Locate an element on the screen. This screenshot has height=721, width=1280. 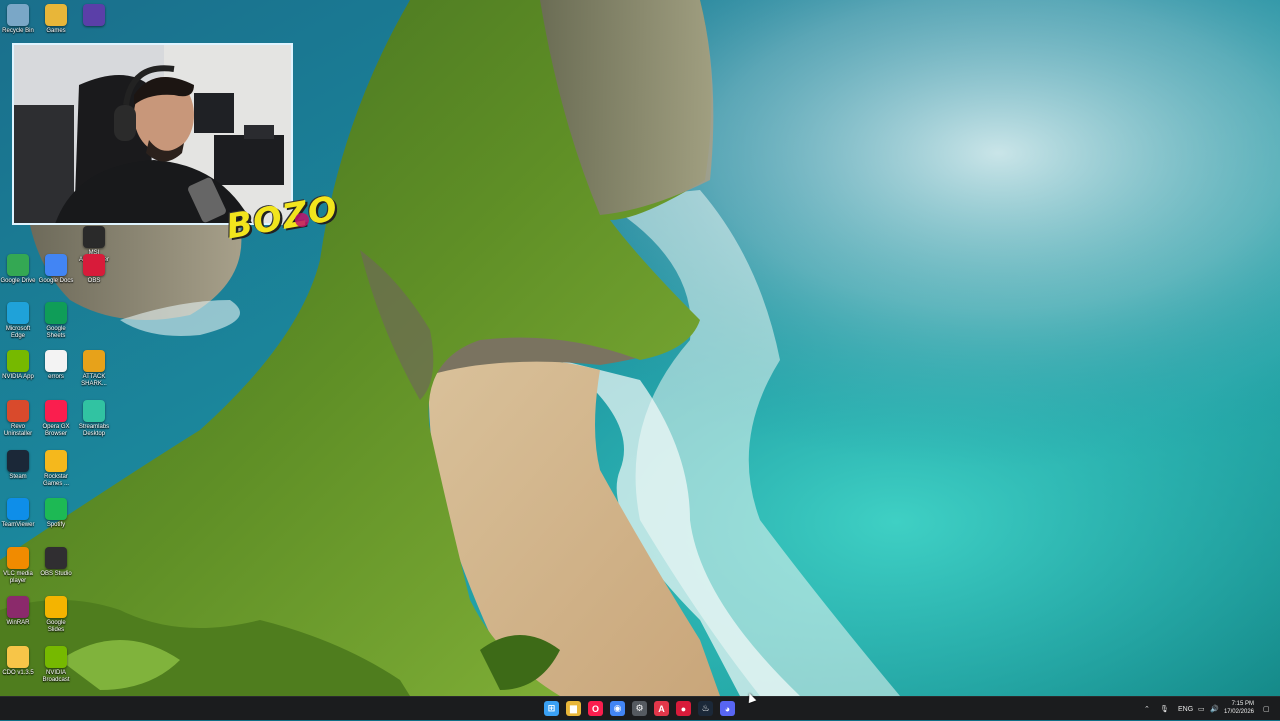
desktop-icon: Recycle Bin is located at coordinates (18, 19).